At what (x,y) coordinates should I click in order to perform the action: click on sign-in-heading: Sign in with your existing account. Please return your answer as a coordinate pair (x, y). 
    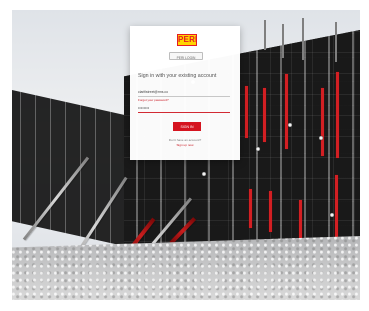
    Looking at the image, I should click on (177, 76).